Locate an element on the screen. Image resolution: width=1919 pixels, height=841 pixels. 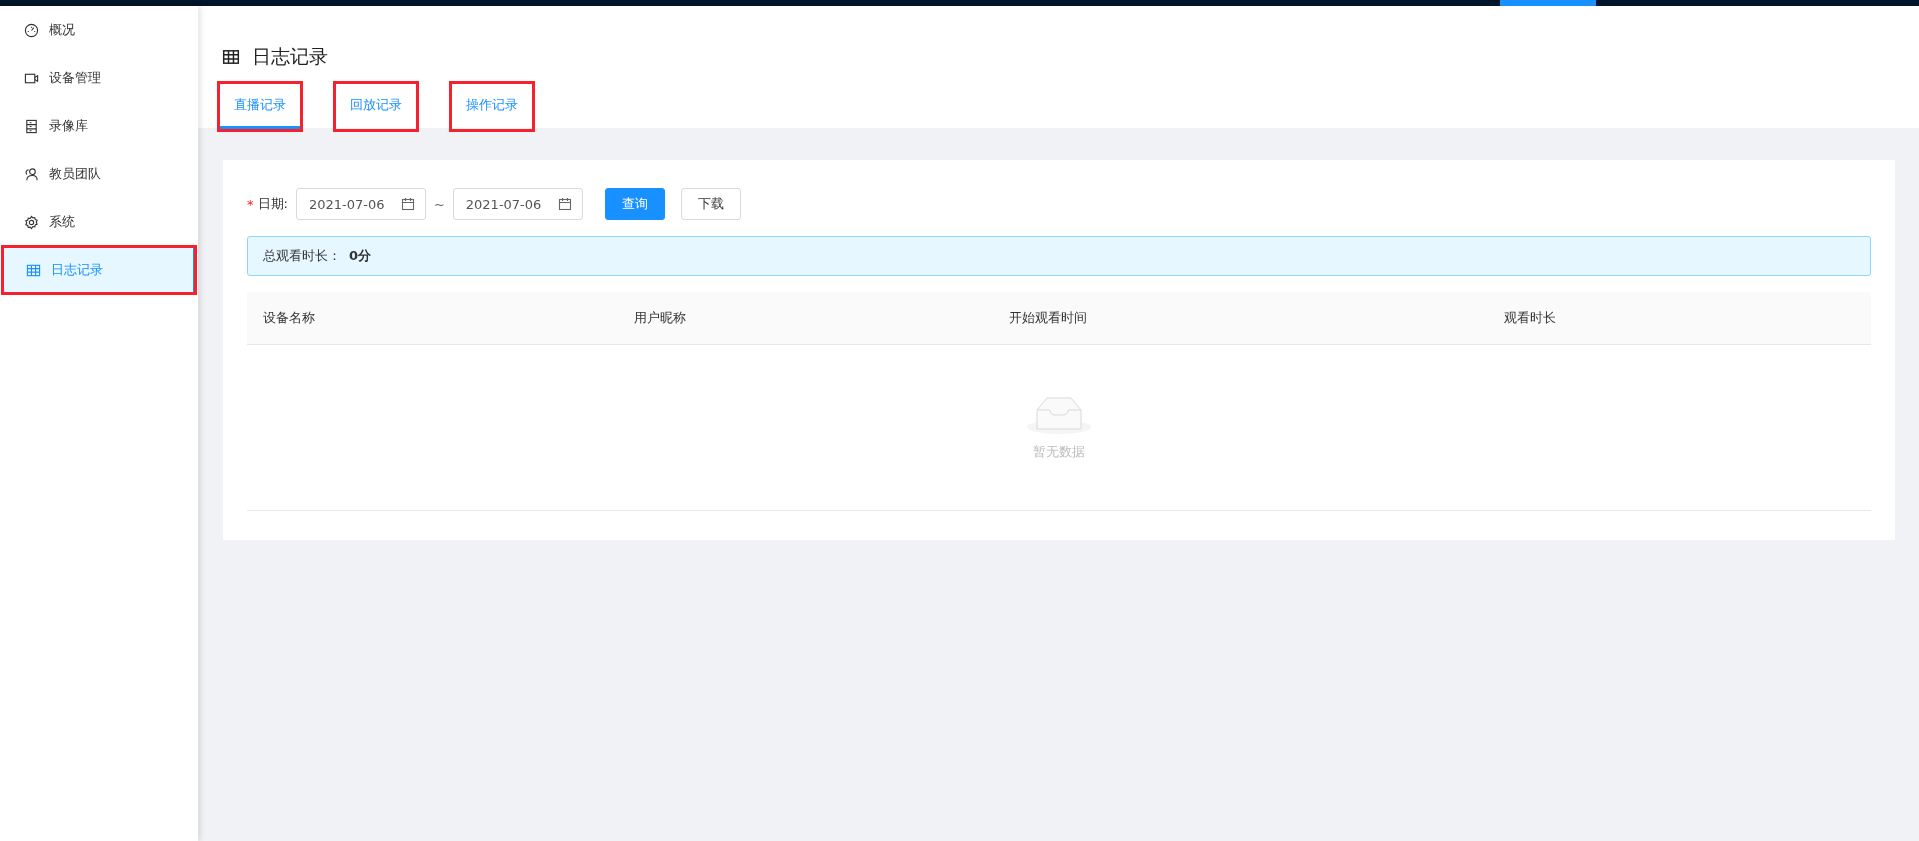
sidebar-item: 教员团队 is located at coordinates (99, 174).